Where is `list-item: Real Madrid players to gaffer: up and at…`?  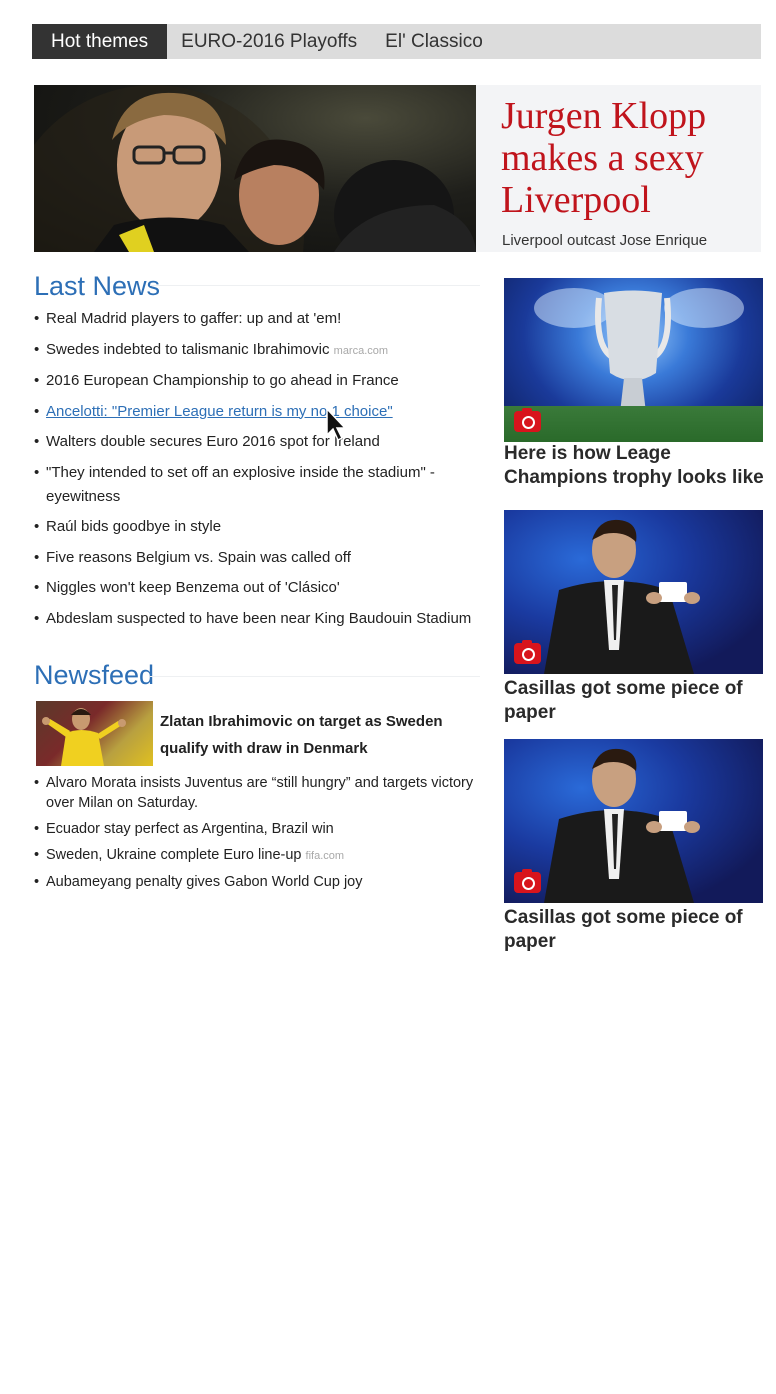
list-item: Real Madrid players to gaffer: up and at… is located at coordinates (259, 319).